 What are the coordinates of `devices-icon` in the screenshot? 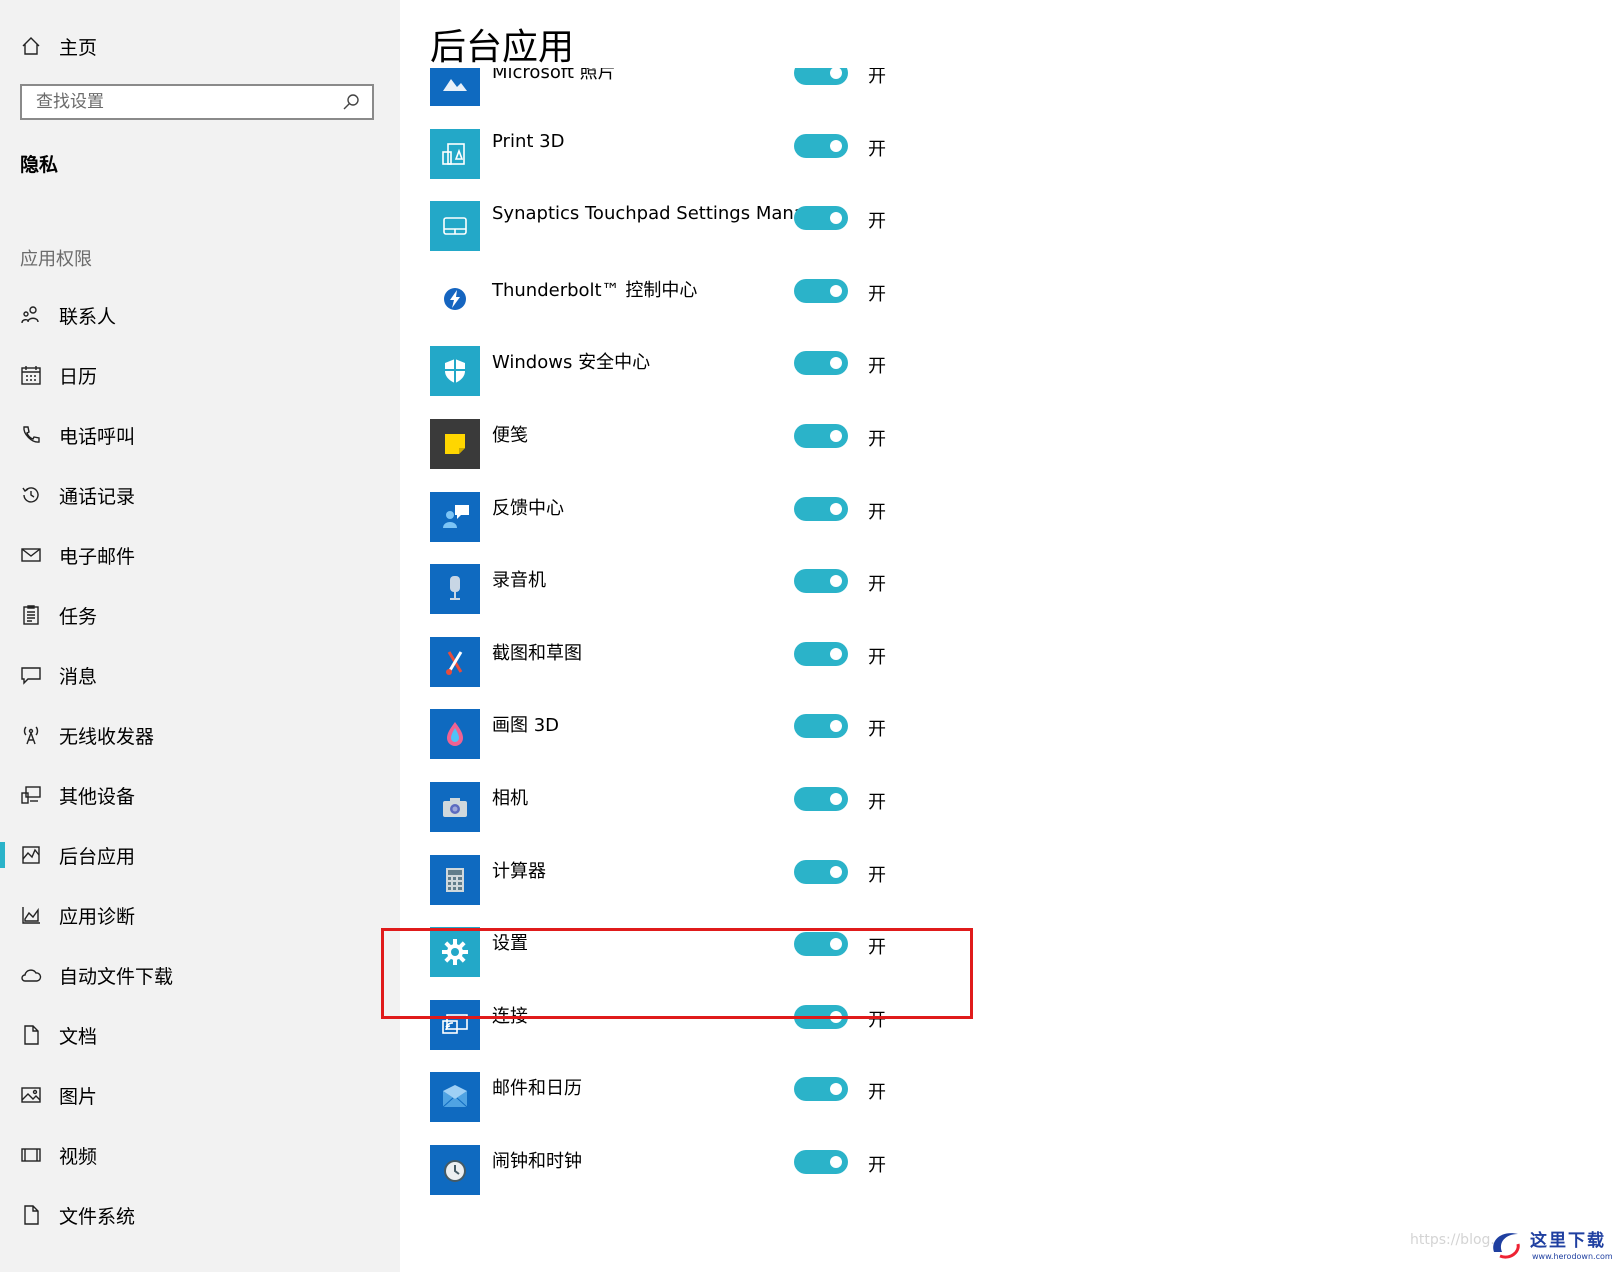 It's located at (31, 795).